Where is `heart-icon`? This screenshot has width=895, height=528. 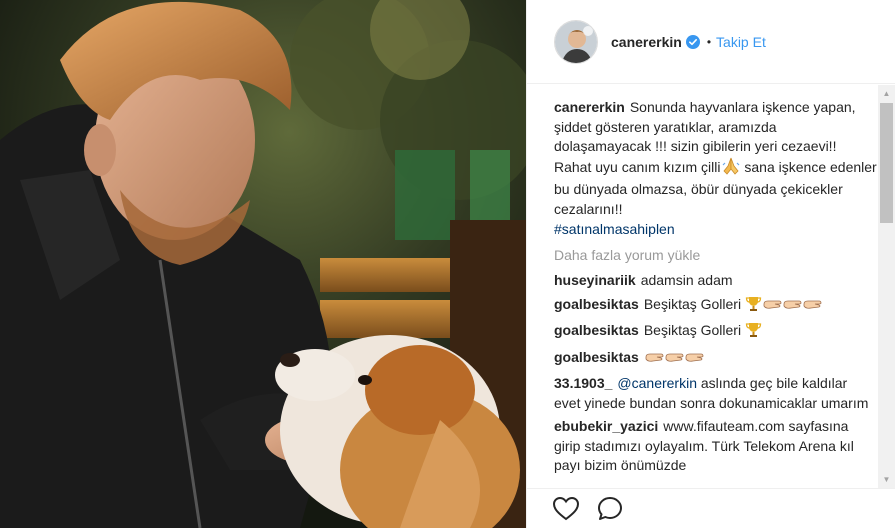 heart-icon is located at coordinates (566, 509).